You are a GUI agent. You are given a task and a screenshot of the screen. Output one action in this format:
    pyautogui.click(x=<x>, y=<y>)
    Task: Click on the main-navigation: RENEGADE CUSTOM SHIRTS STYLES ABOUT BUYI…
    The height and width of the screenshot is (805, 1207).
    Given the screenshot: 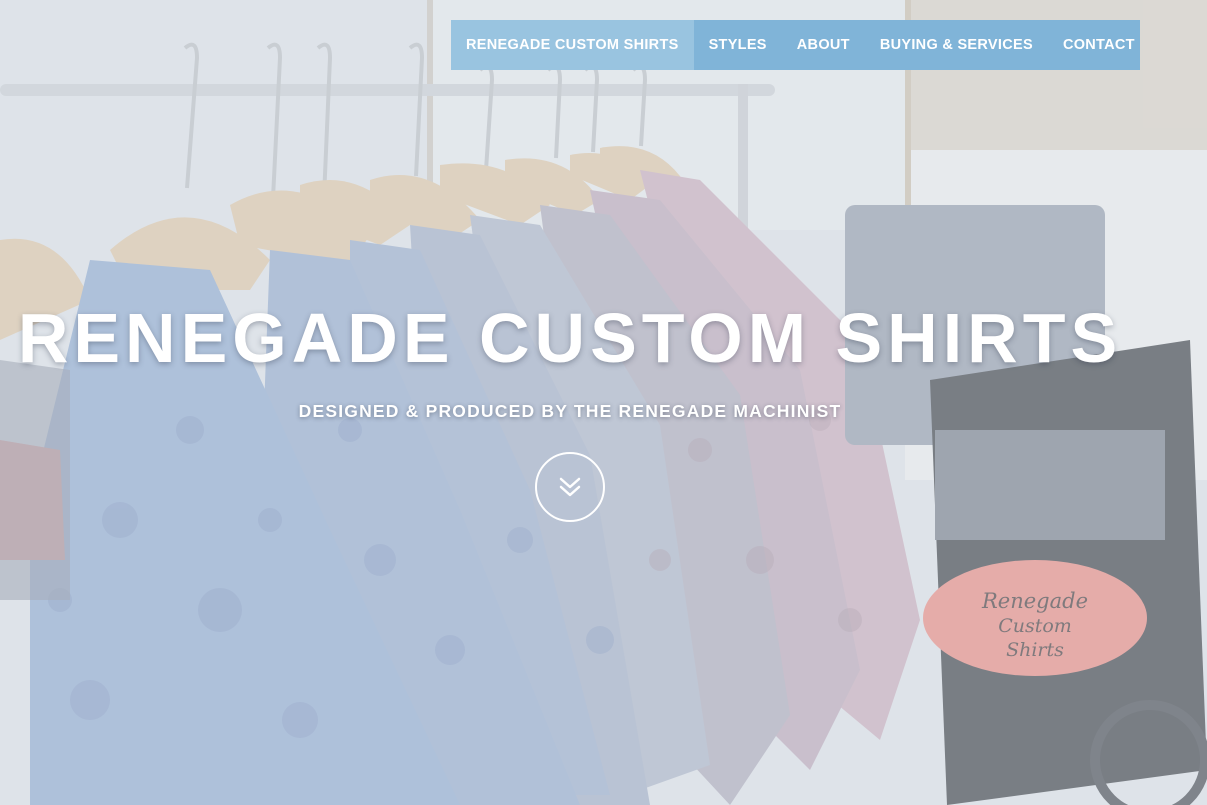 What is the action you would take?
    pyautogui.click(x=795, y=45)
    